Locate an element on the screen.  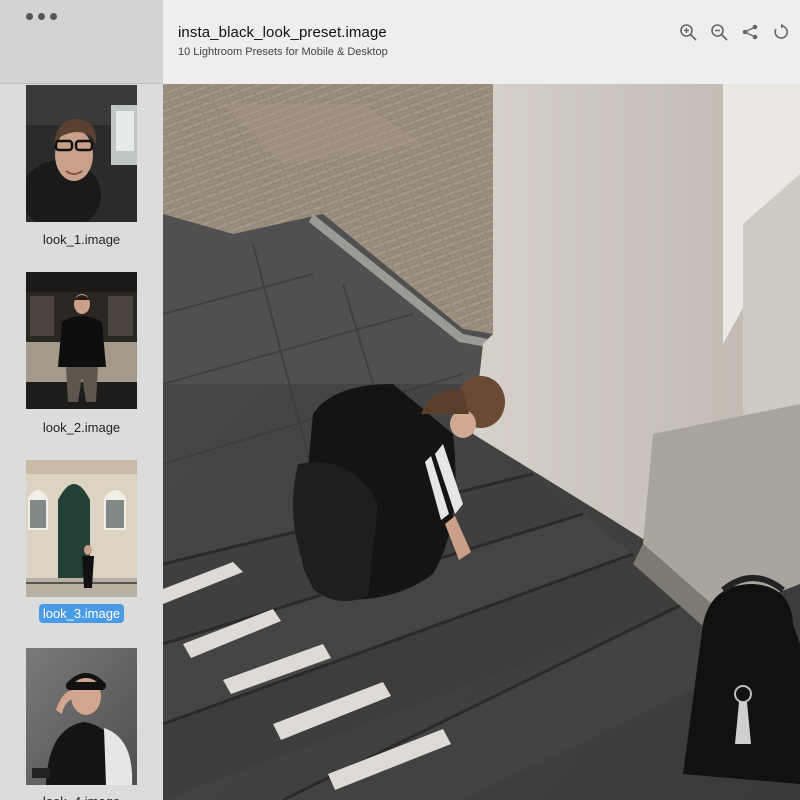
toolbar is located at coordinates (734, 31).